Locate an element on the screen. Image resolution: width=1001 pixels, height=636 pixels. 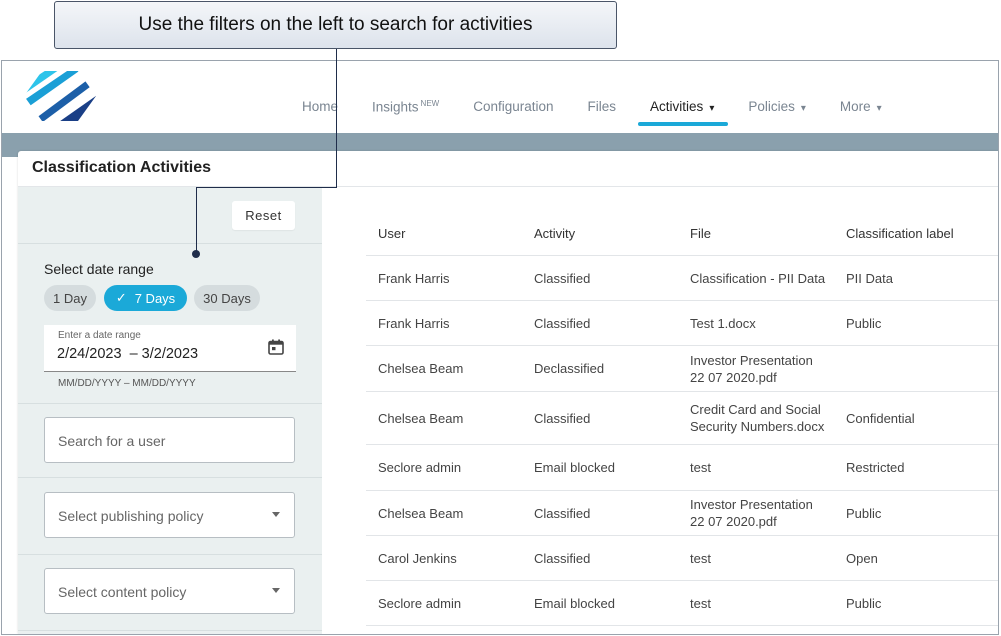
table-row: Carol Jenkins Classified test Open is located at coordinates (682, 558).